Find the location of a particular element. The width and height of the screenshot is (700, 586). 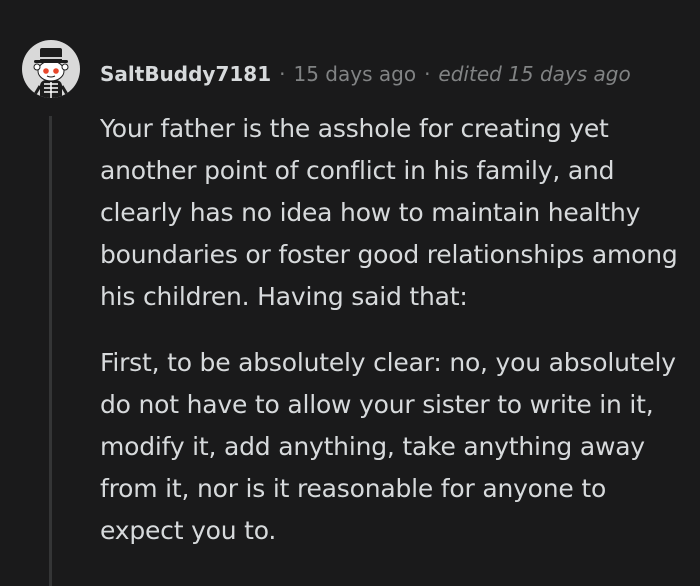

edited-label: edited 15 days ago is located at coordinates (534, 74).